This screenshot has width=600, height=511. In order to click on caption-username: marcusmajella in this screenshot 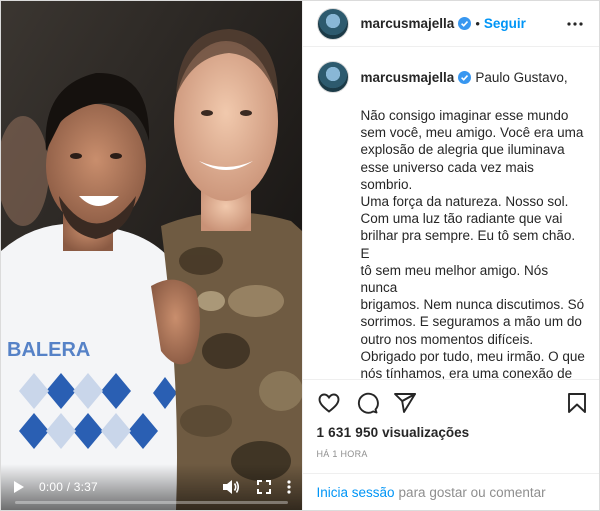, I will do `click(408, 77)`.